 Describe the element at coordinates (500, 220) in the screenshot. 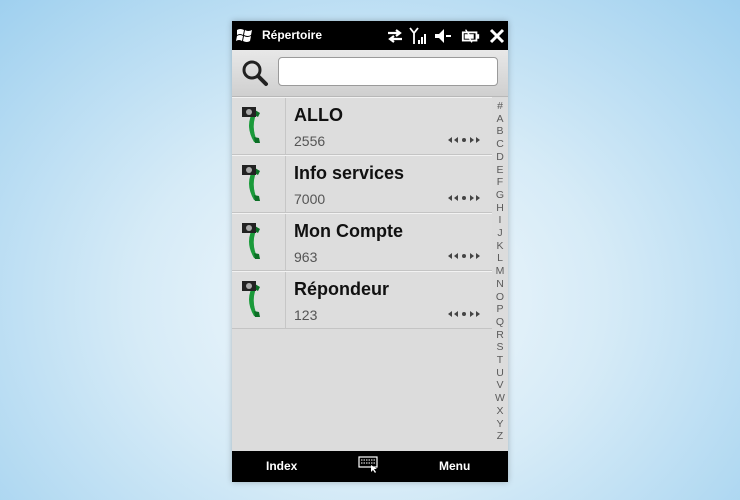

I see `alphabet-index-letter: I` at that location.